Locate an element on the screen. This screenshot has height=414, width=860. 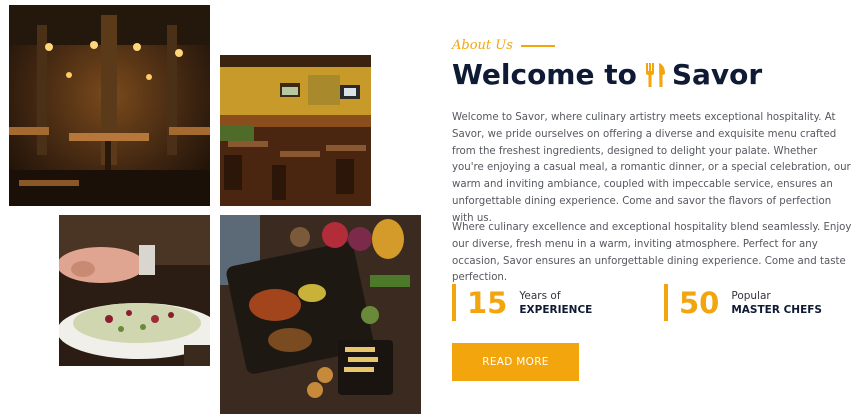
stat-label: Popular MASTER CHEFS is located at coordinates (776, 303).